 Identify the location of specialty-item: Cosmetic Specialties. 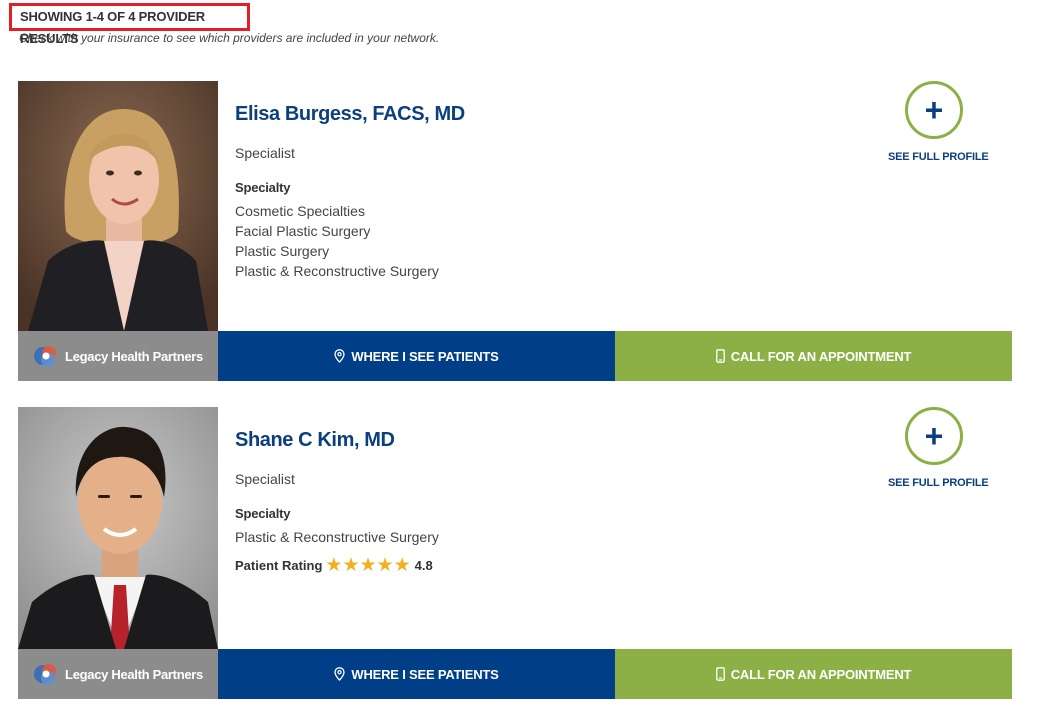
(300, 211).